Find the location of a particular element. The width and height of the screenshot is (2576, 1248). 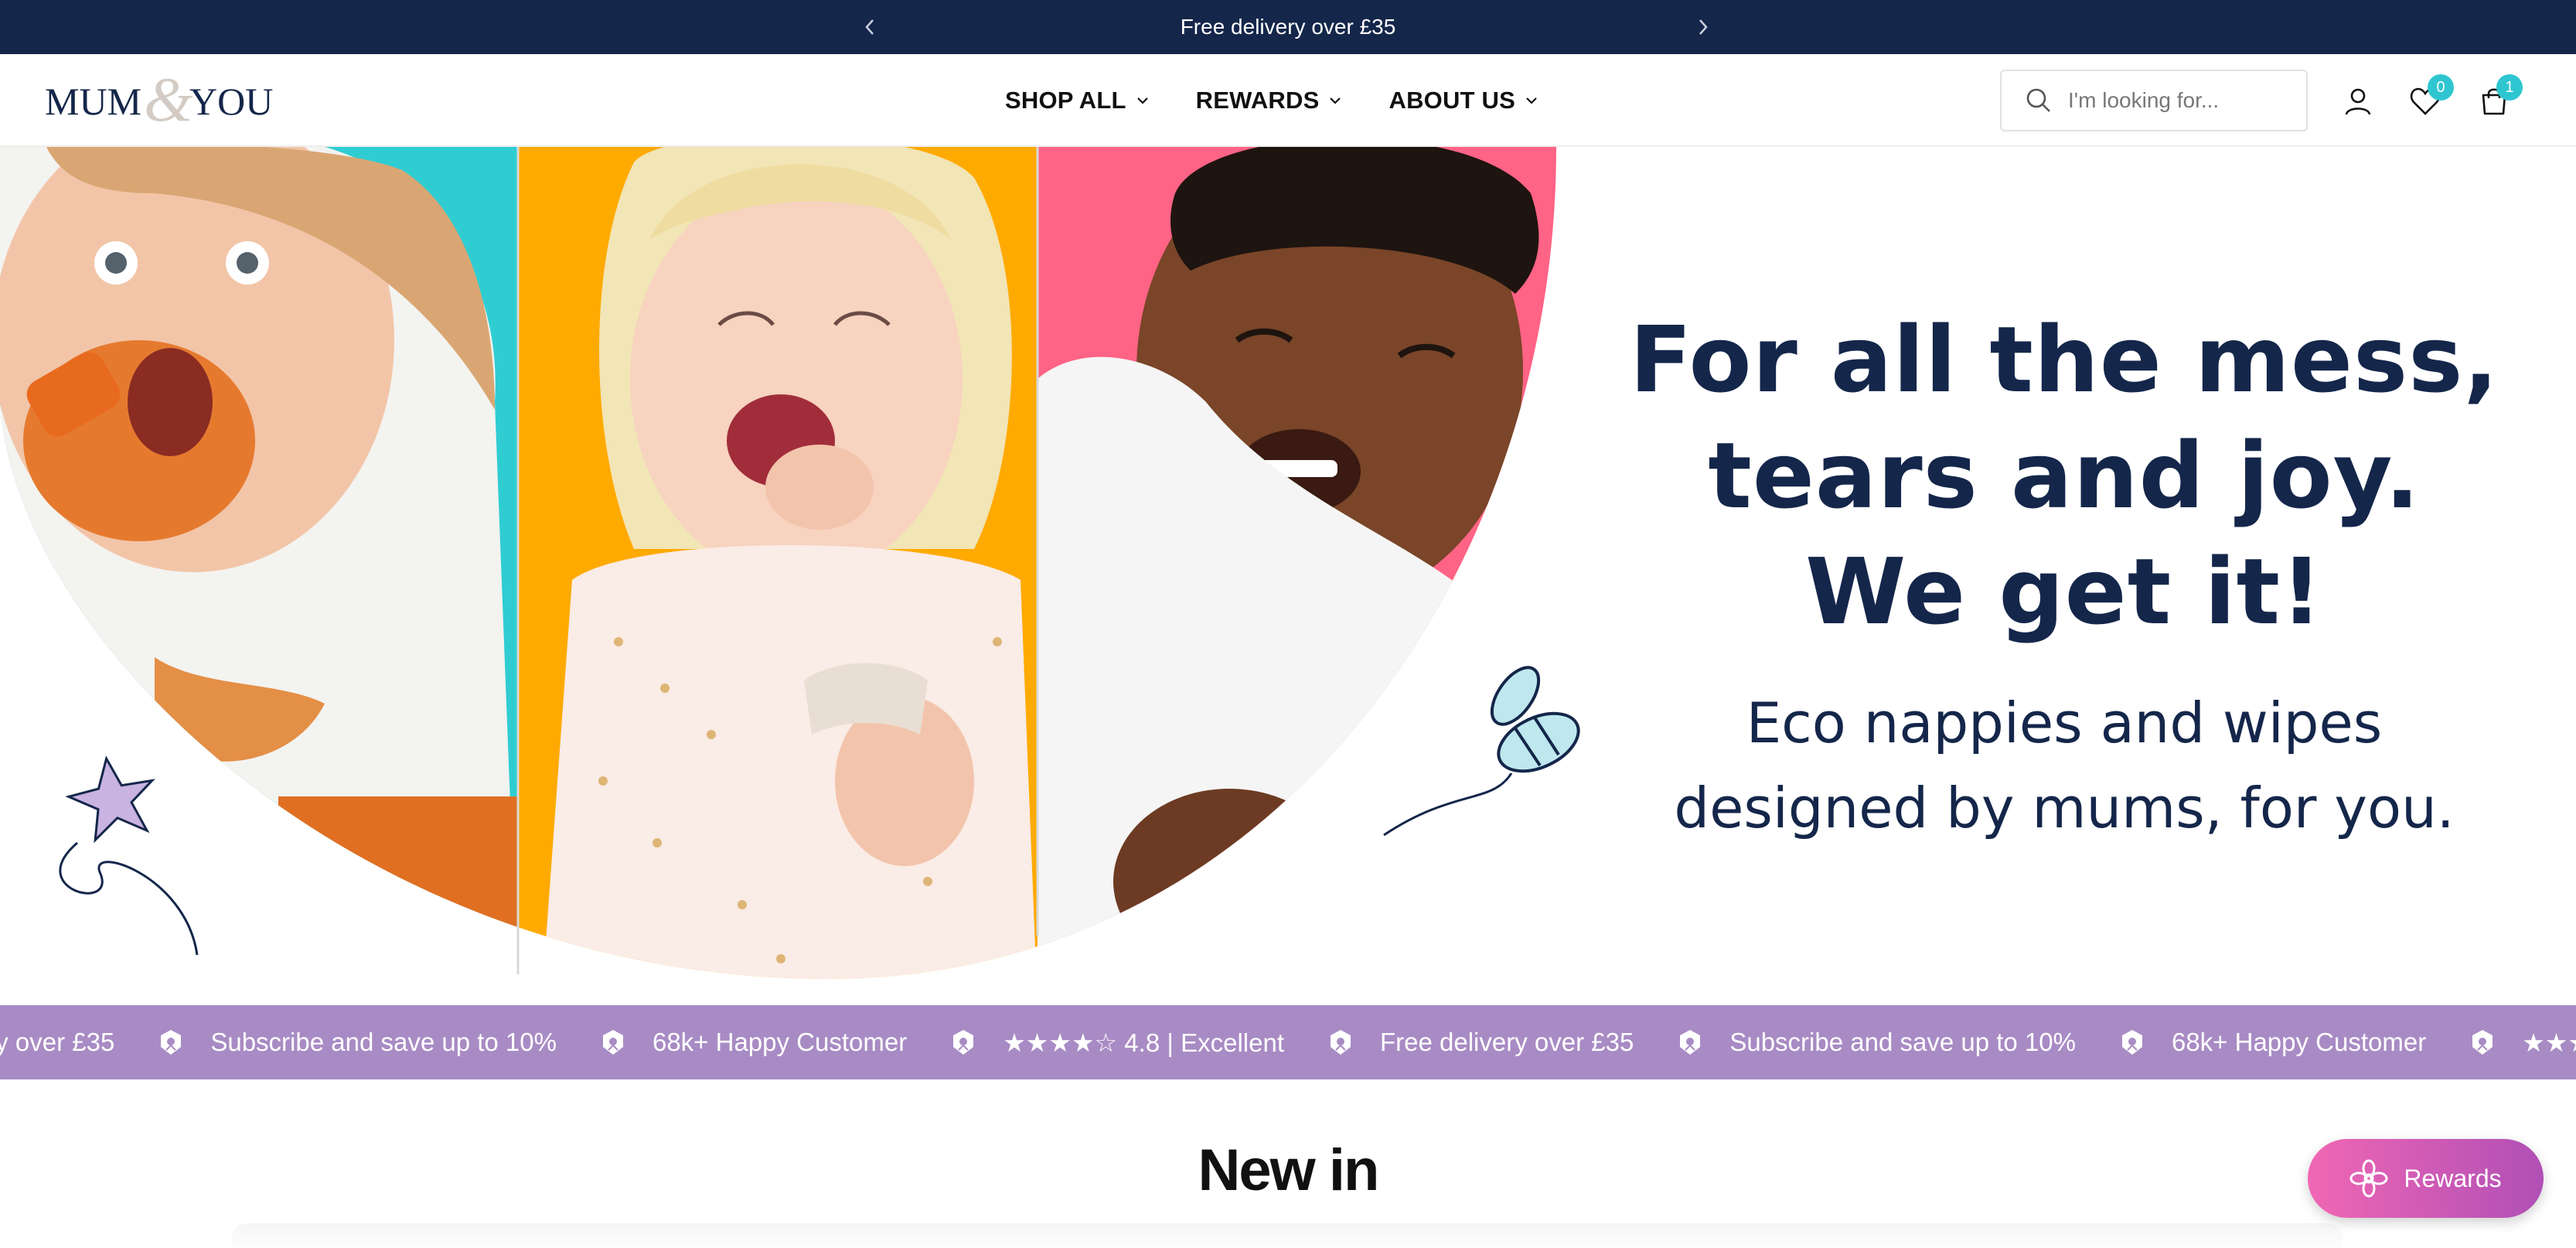

logo-text-you: YOU is located at coordinates (231, 102).